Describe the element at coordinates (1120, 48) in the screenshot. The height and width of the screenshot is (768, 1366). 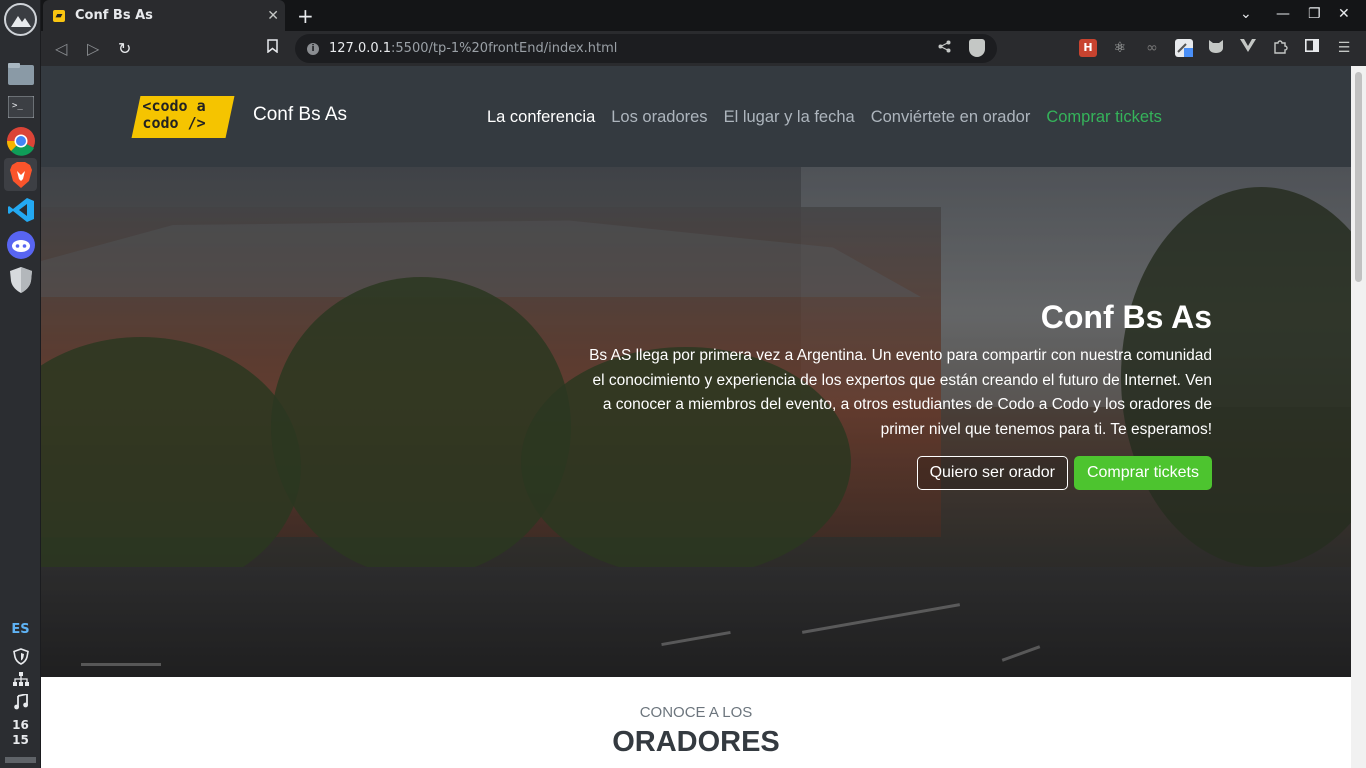
I see `react-devtools-icon: ⚛` at that location.